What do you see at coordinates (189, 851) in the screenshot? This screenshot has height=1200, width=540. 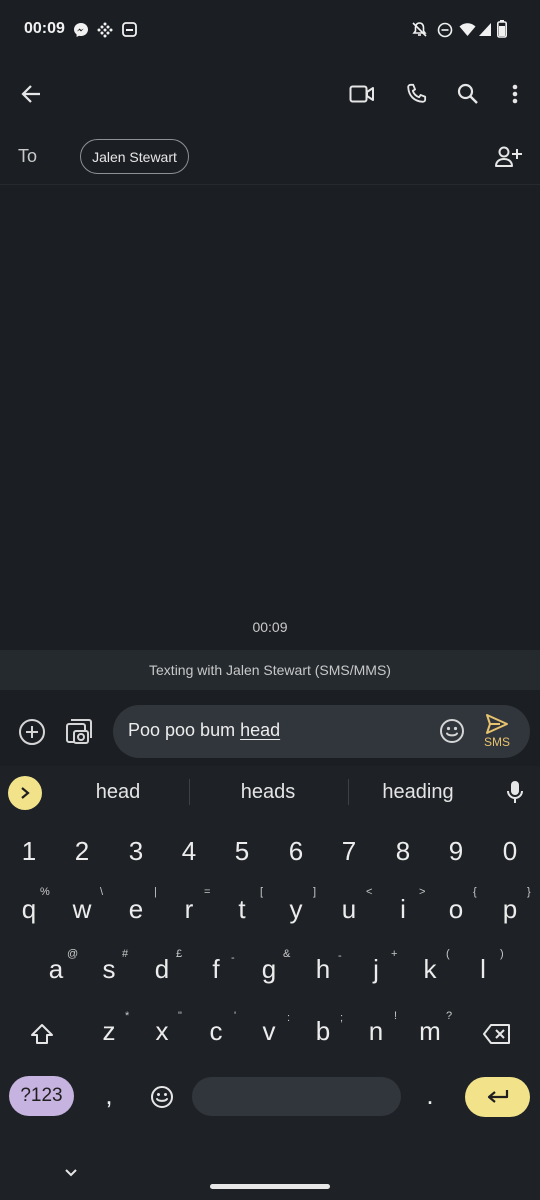 I see `key-4: 4` at bounding box center [189, 851].